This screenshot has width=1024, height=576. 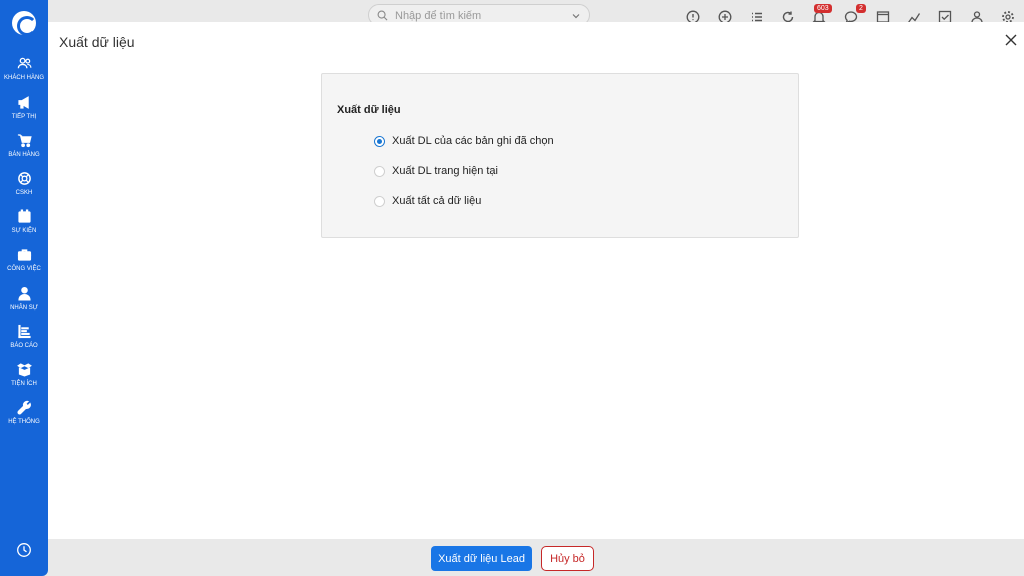 I want to click on sidebar-item-label: KHÁCH HÀNG, so click(x=23, y=78).